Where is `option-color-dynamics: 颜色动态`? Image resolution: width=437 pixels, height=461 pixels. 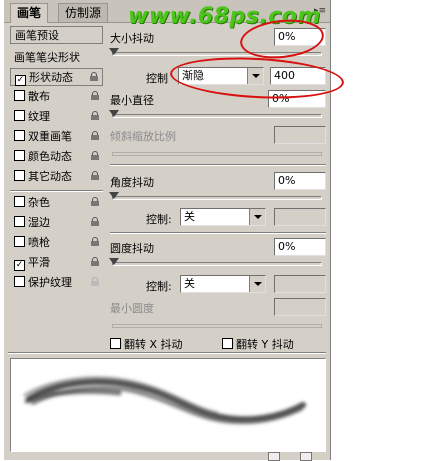
option-color-dynamics: 颜色动态 is located at coordinates (56, 157).